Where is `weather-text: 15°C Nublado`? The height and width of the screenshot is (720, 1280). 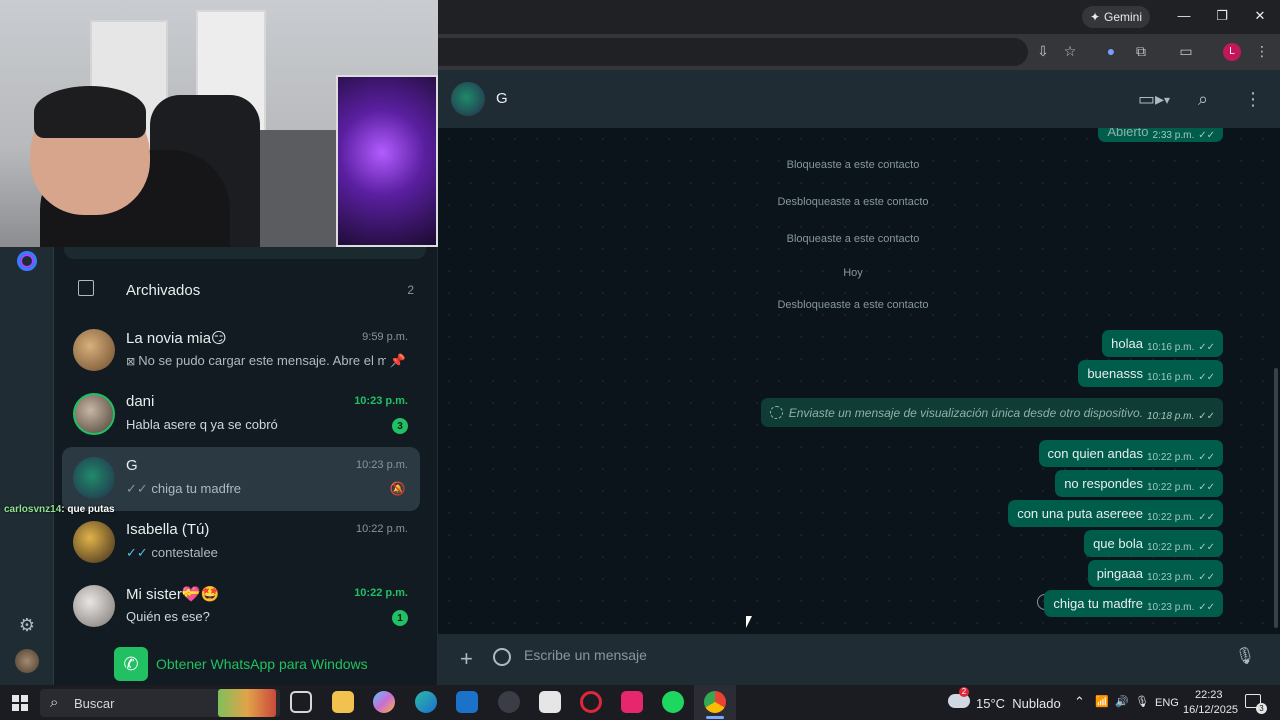
weather-text: 15°C Nublado is located at coordinates (1018, 703).